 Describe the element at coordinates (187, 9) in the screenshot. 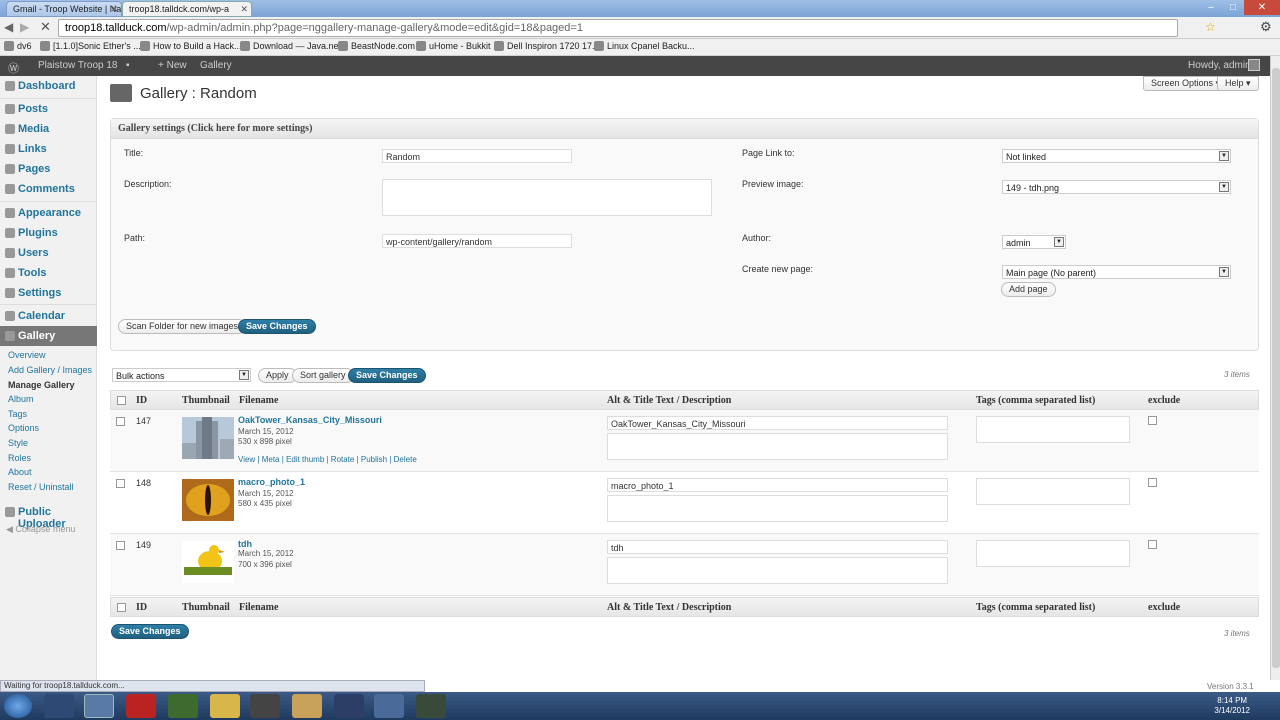

I see `tab-troop18: troop18.talldck.com/wp-a ✕` at that location.